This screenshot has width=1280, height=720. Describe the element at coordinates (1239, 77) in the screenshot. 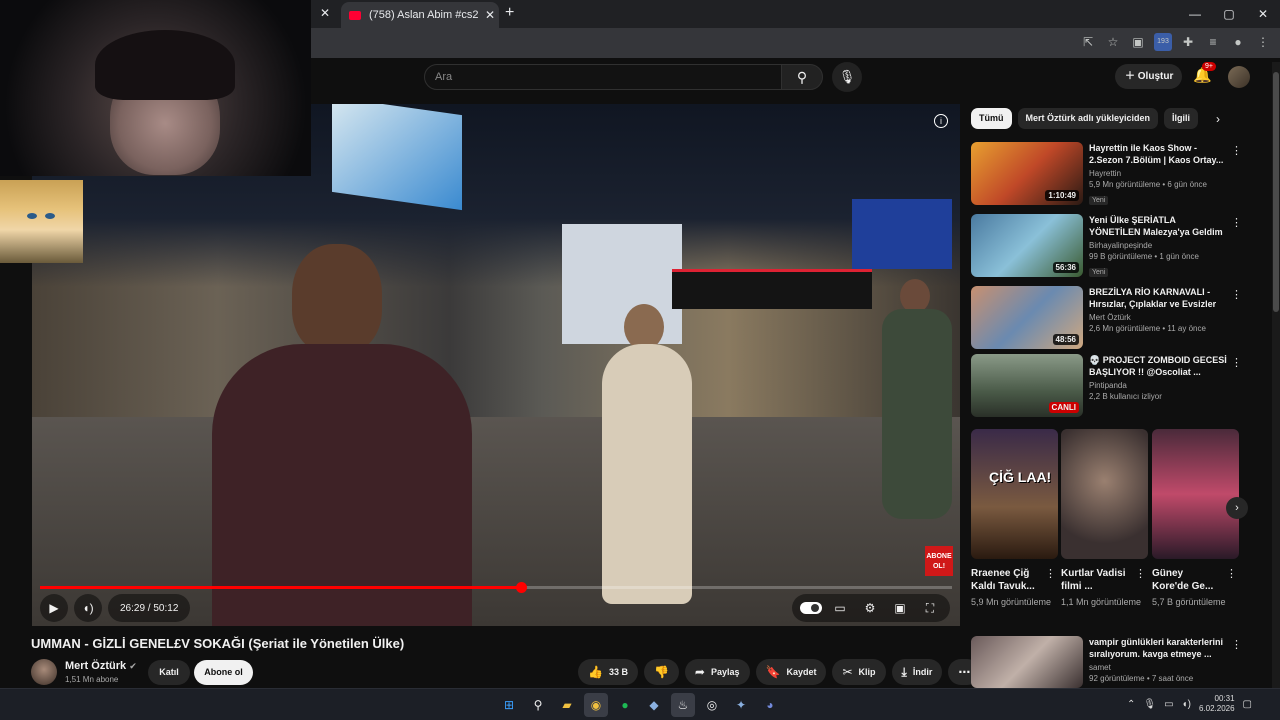

I see `account-avatar` at that location.